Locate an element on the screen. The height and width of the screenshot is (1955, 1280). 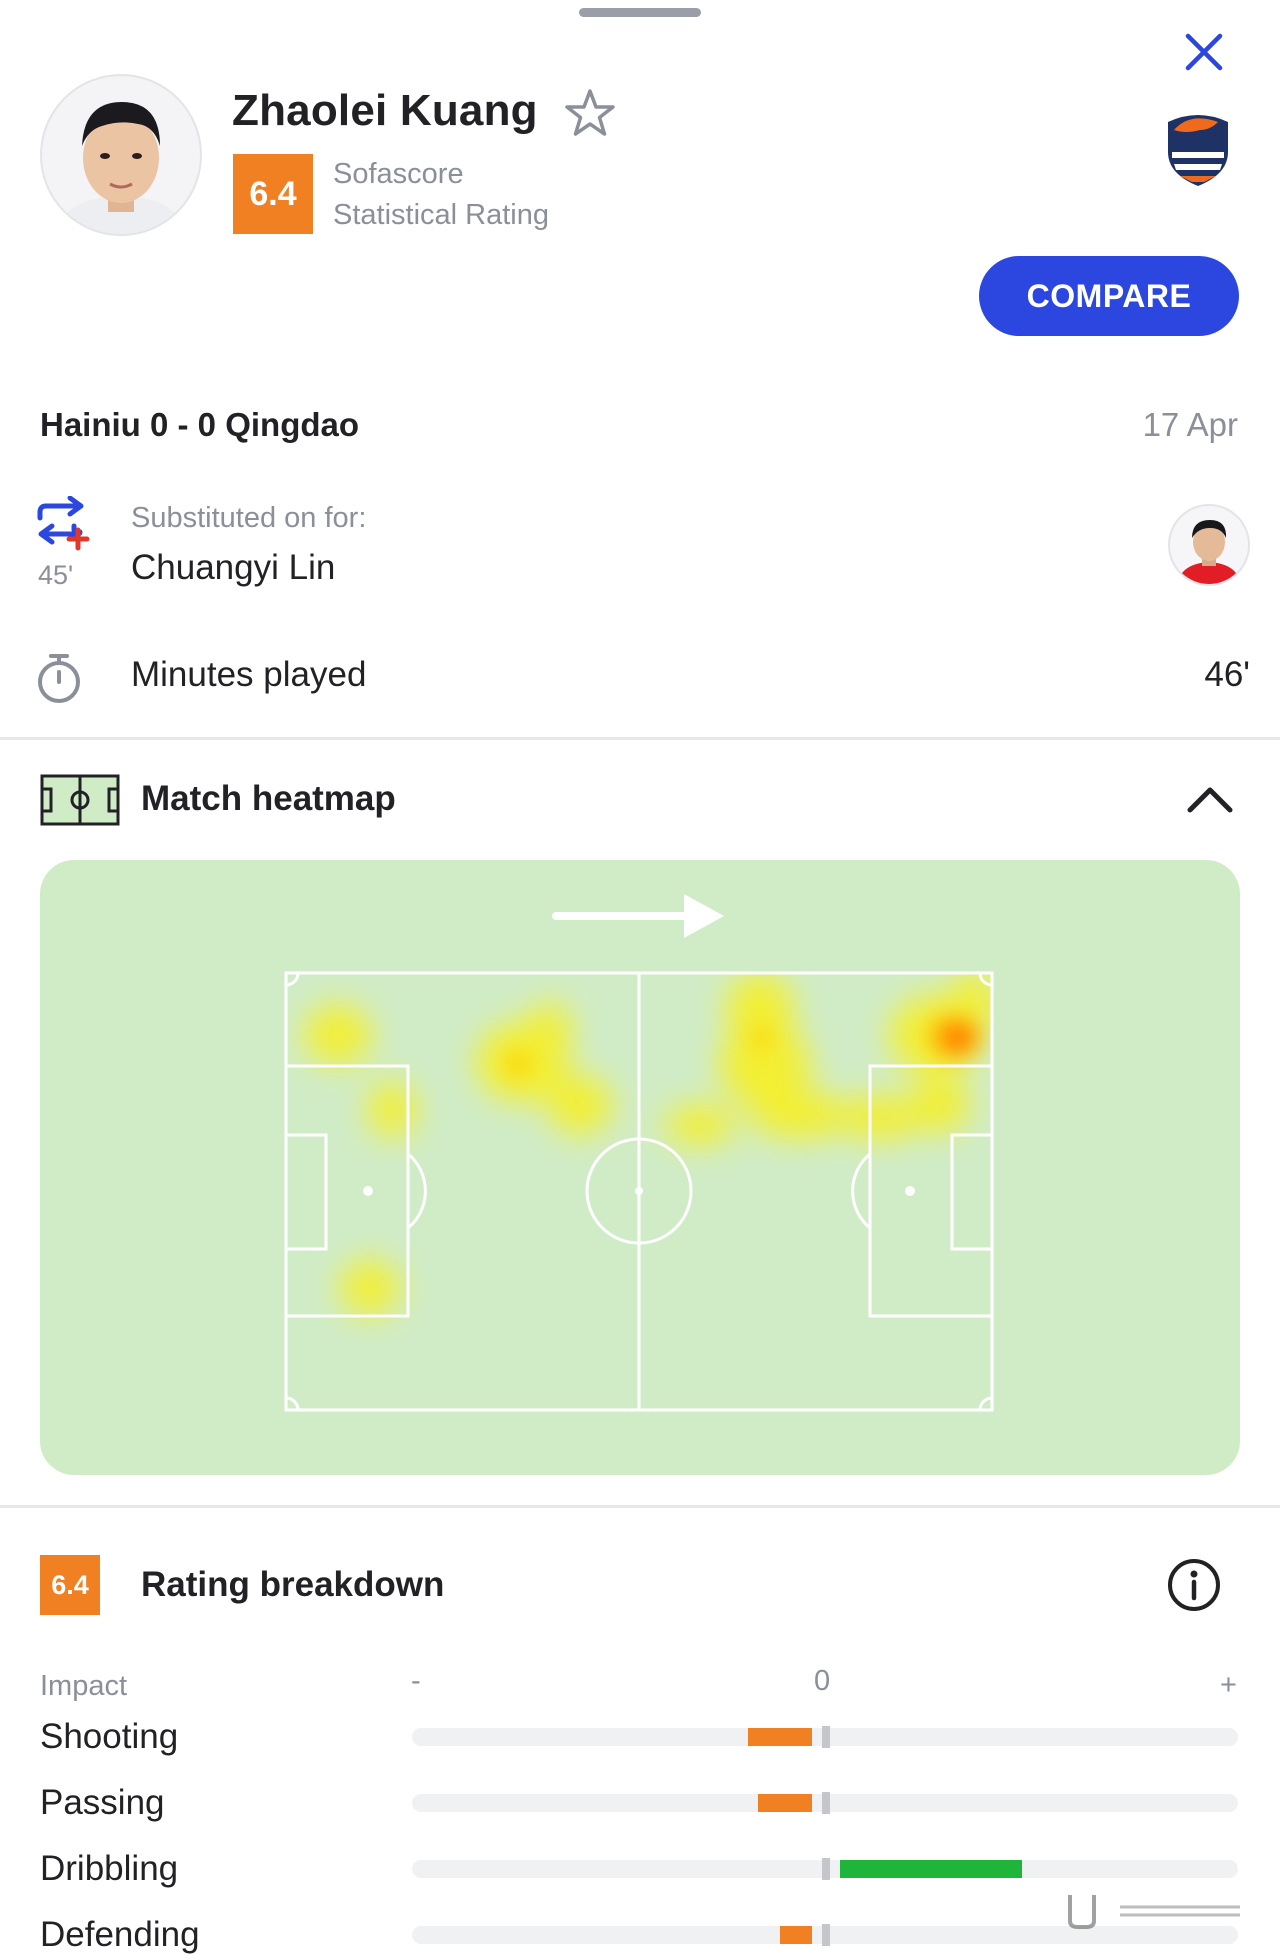
breakdown-bar-passing is located at coordinates (785, 1803).